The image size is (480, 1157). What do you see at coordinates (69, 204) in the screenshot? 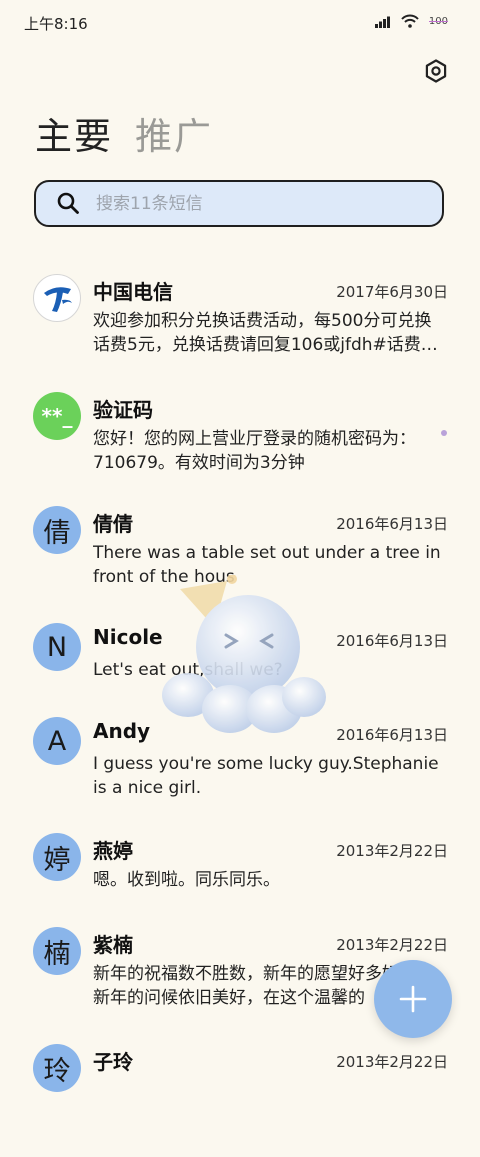
I see `search-icon` at bounding box center [69, 204].